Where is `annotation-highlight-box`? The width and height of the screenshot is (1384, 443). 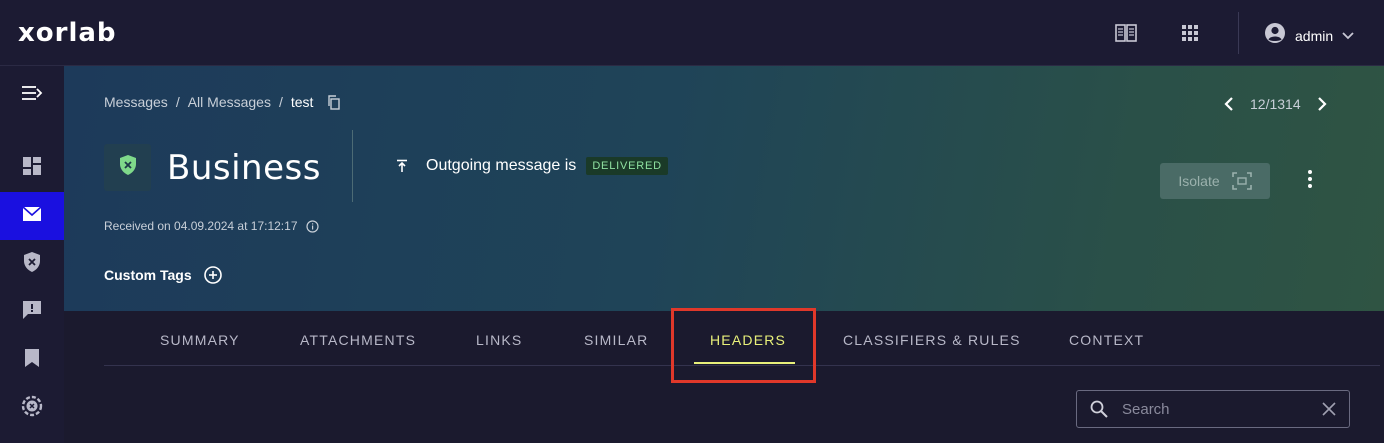 annotation-highlight-box is located at coordinates (743, 345).